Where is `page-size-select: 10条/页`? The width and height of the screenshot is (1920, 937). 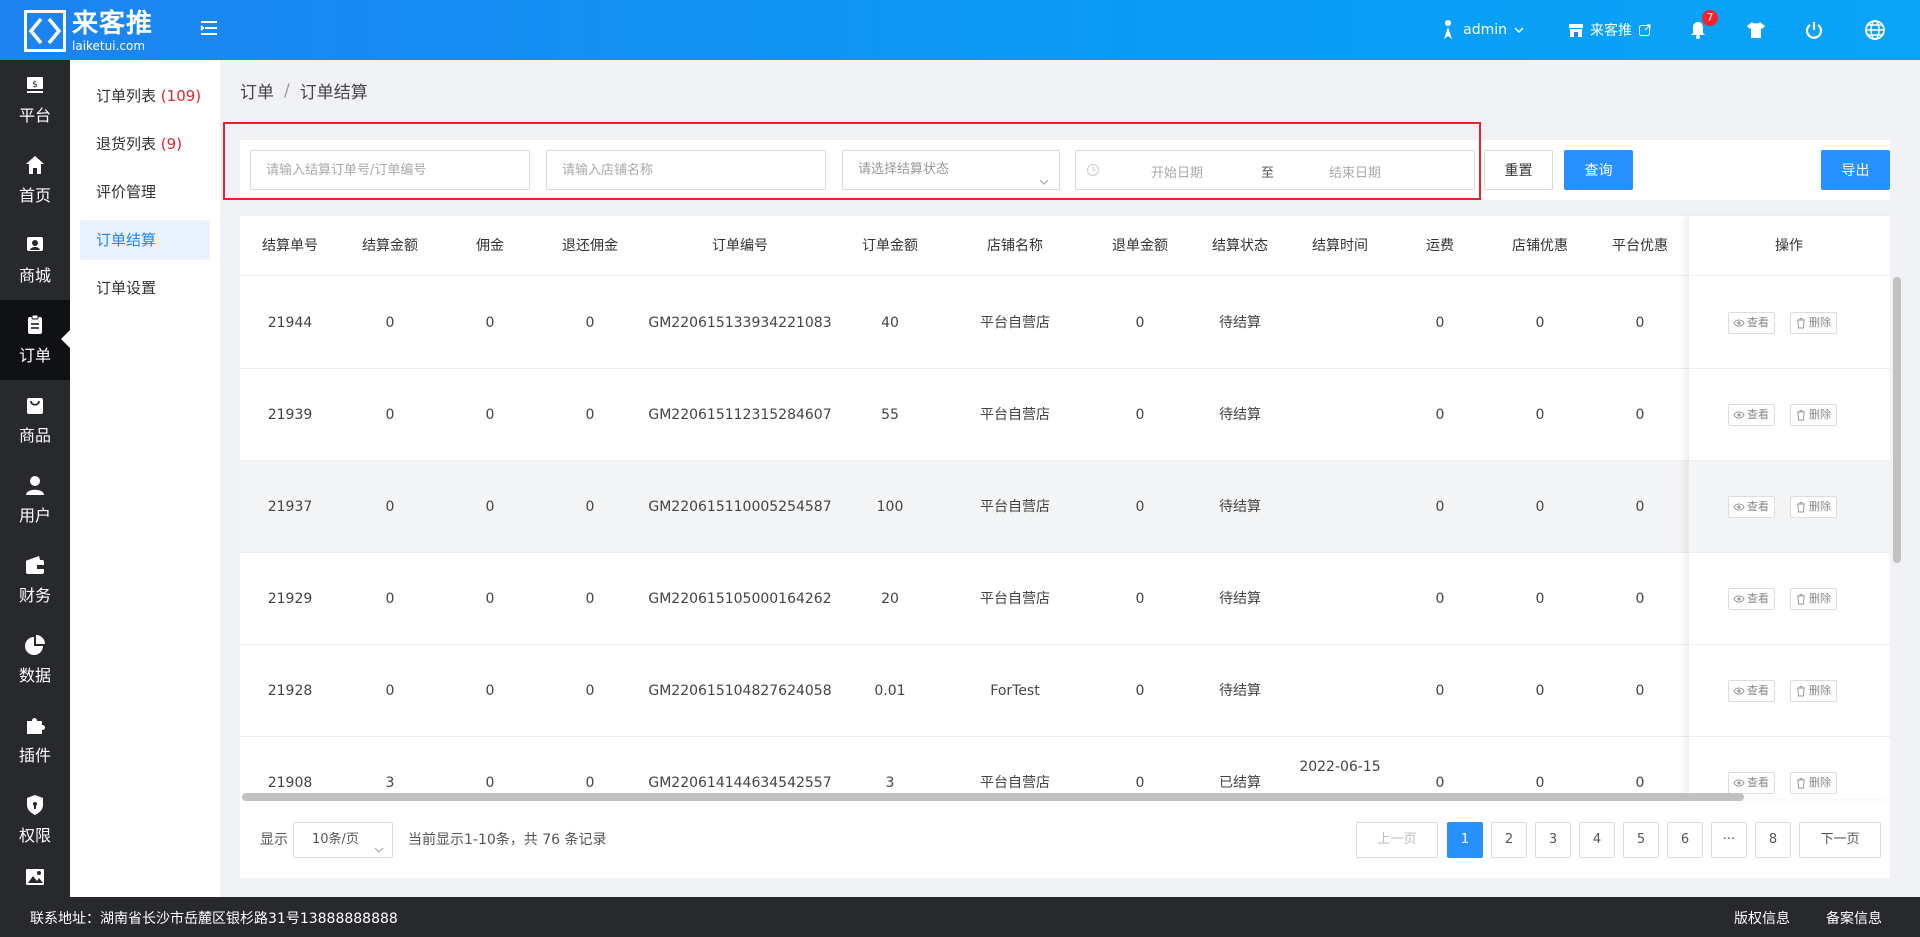 page-size-select: 10条/页 is located at coordinates (343, 840).